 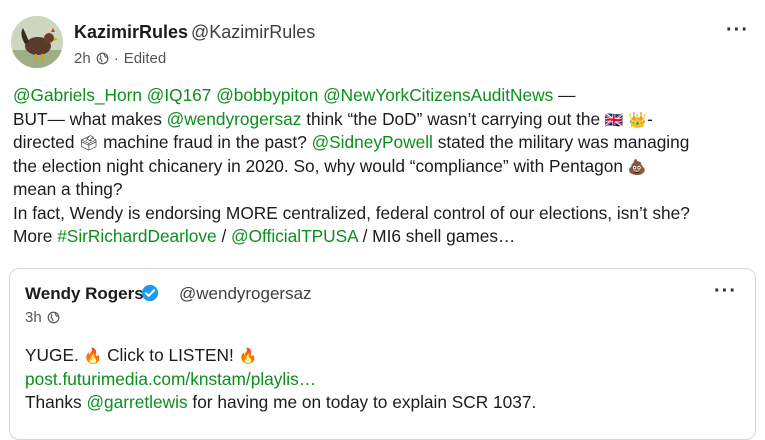 What do you see at coordinates (253, 32) in the screenshot?
I see `author-handle: @KazimirRules` at bounding box center [253, 32].